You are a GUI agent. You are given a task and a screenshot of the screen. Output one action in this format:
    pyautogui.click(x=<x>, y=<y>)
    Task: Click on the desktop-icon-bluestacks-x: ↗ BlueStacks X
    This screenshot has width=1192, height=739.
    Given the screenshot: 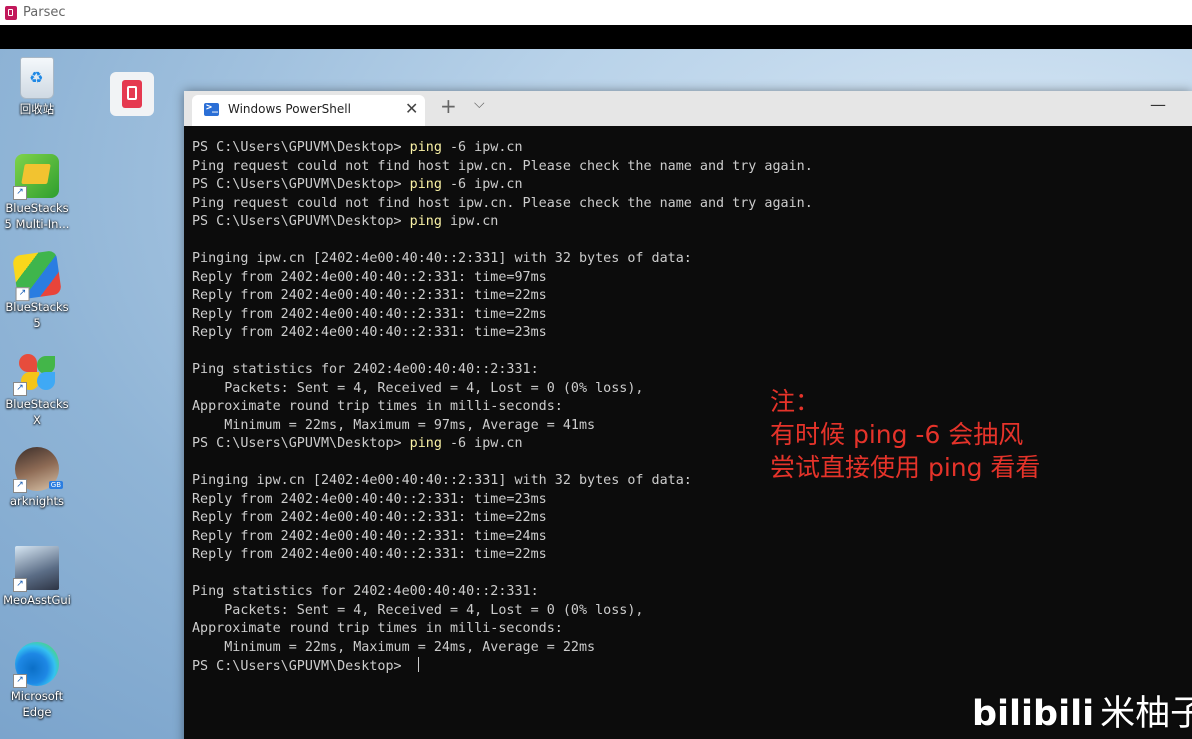 What is the action you would take?
    pyautogui.click(x=37, y=389)
    